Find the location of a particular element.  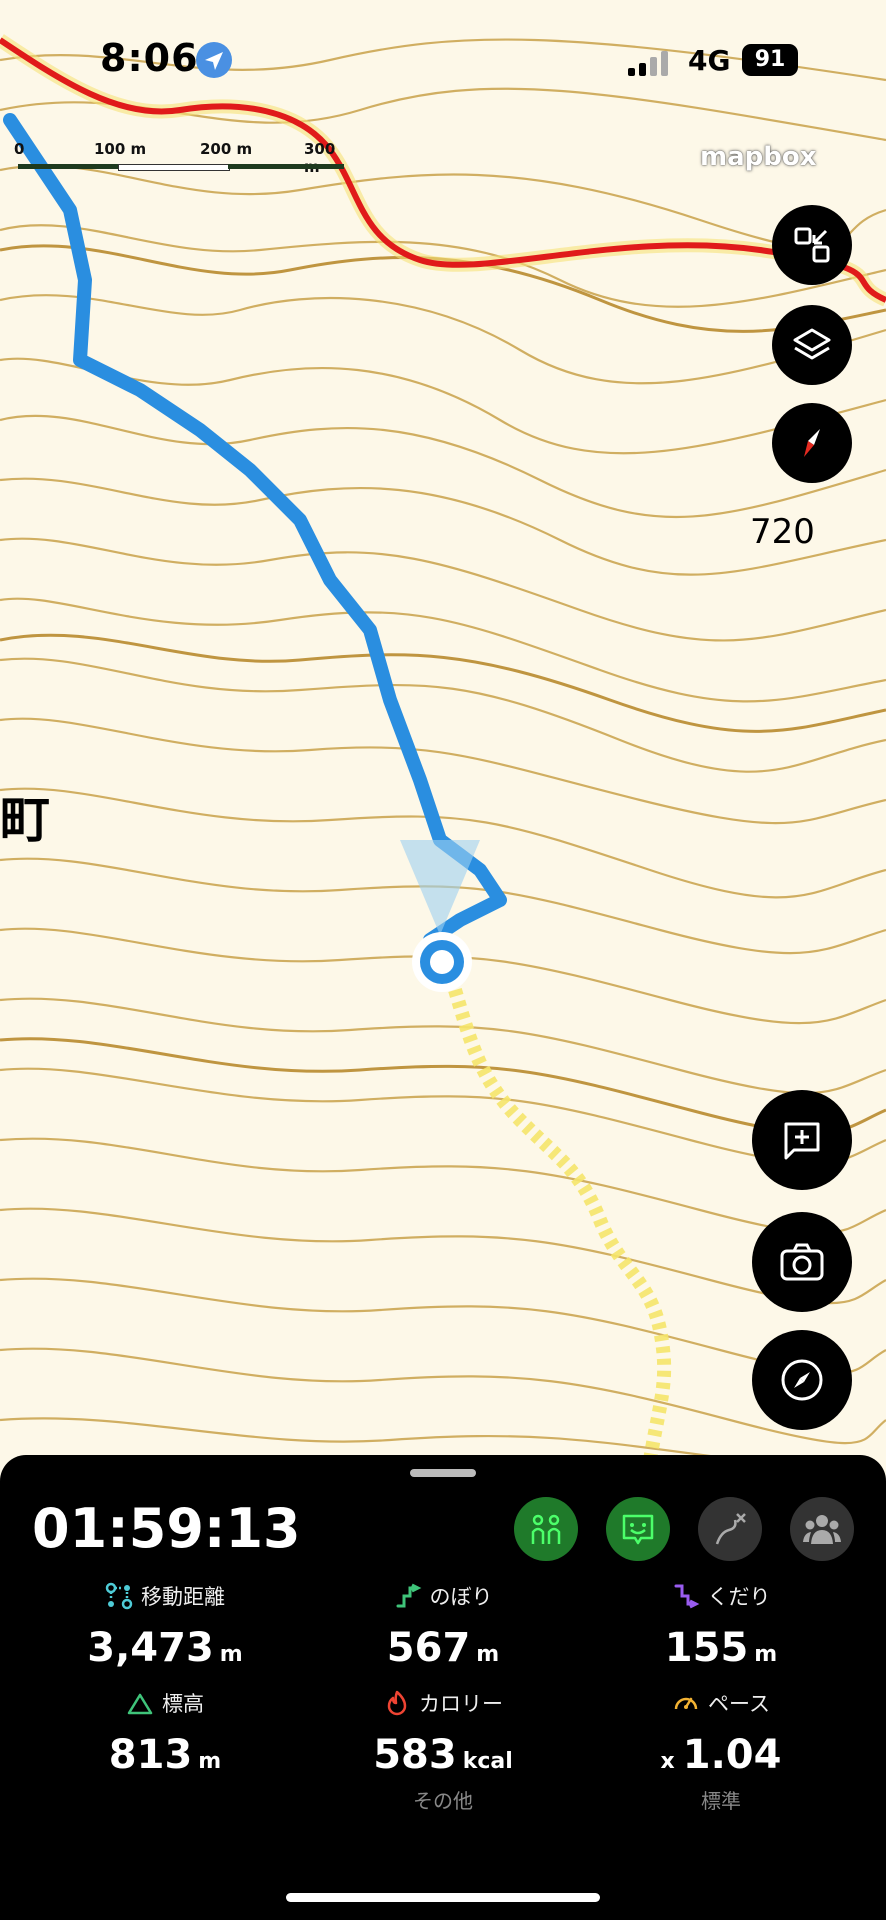

chat-button is located at coordinates (638, 1529).